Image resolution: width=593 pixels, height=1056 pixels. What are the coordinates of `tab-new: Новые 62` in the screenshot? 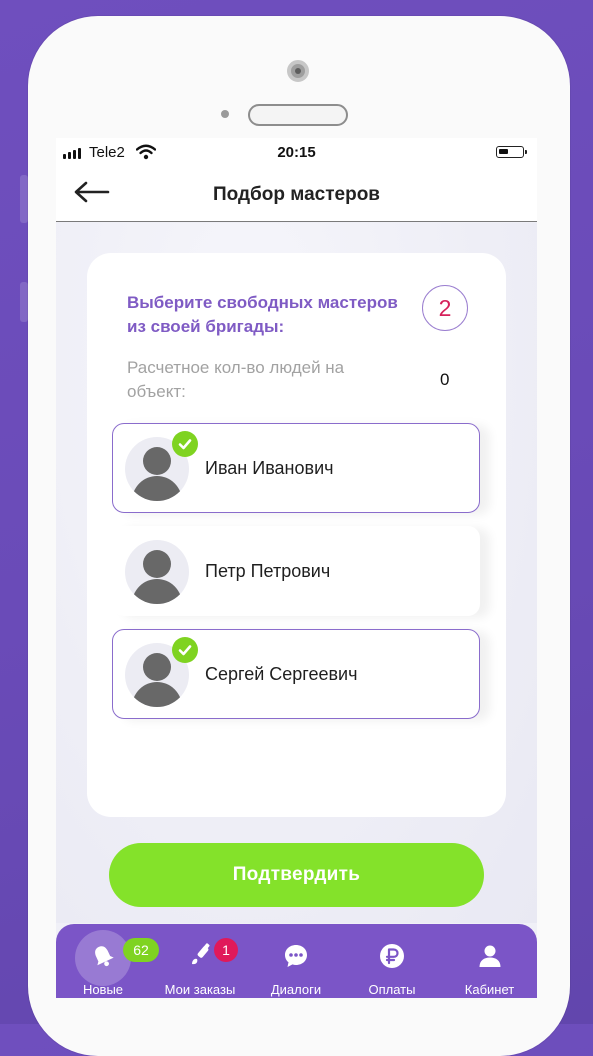 It's located at (107, 961).